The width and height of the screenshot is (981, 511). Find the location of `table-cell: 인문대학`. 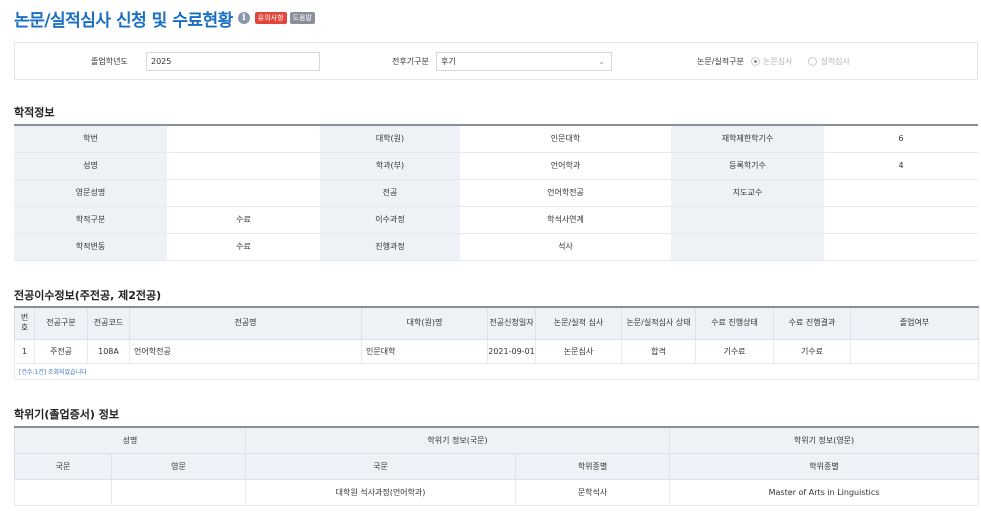

table-cell: 인문대학 is located at coordinates (424, 351).